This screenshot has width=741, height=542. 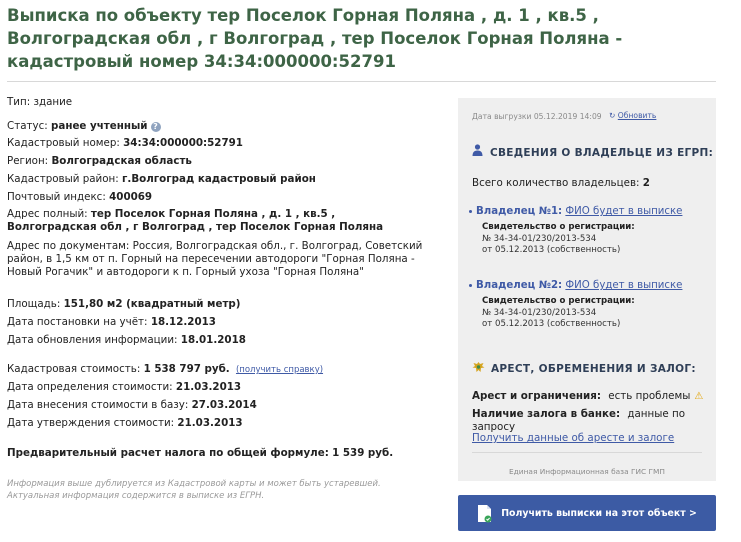 I want to click on postcode-value: 400069, so click(x=131, y=197).